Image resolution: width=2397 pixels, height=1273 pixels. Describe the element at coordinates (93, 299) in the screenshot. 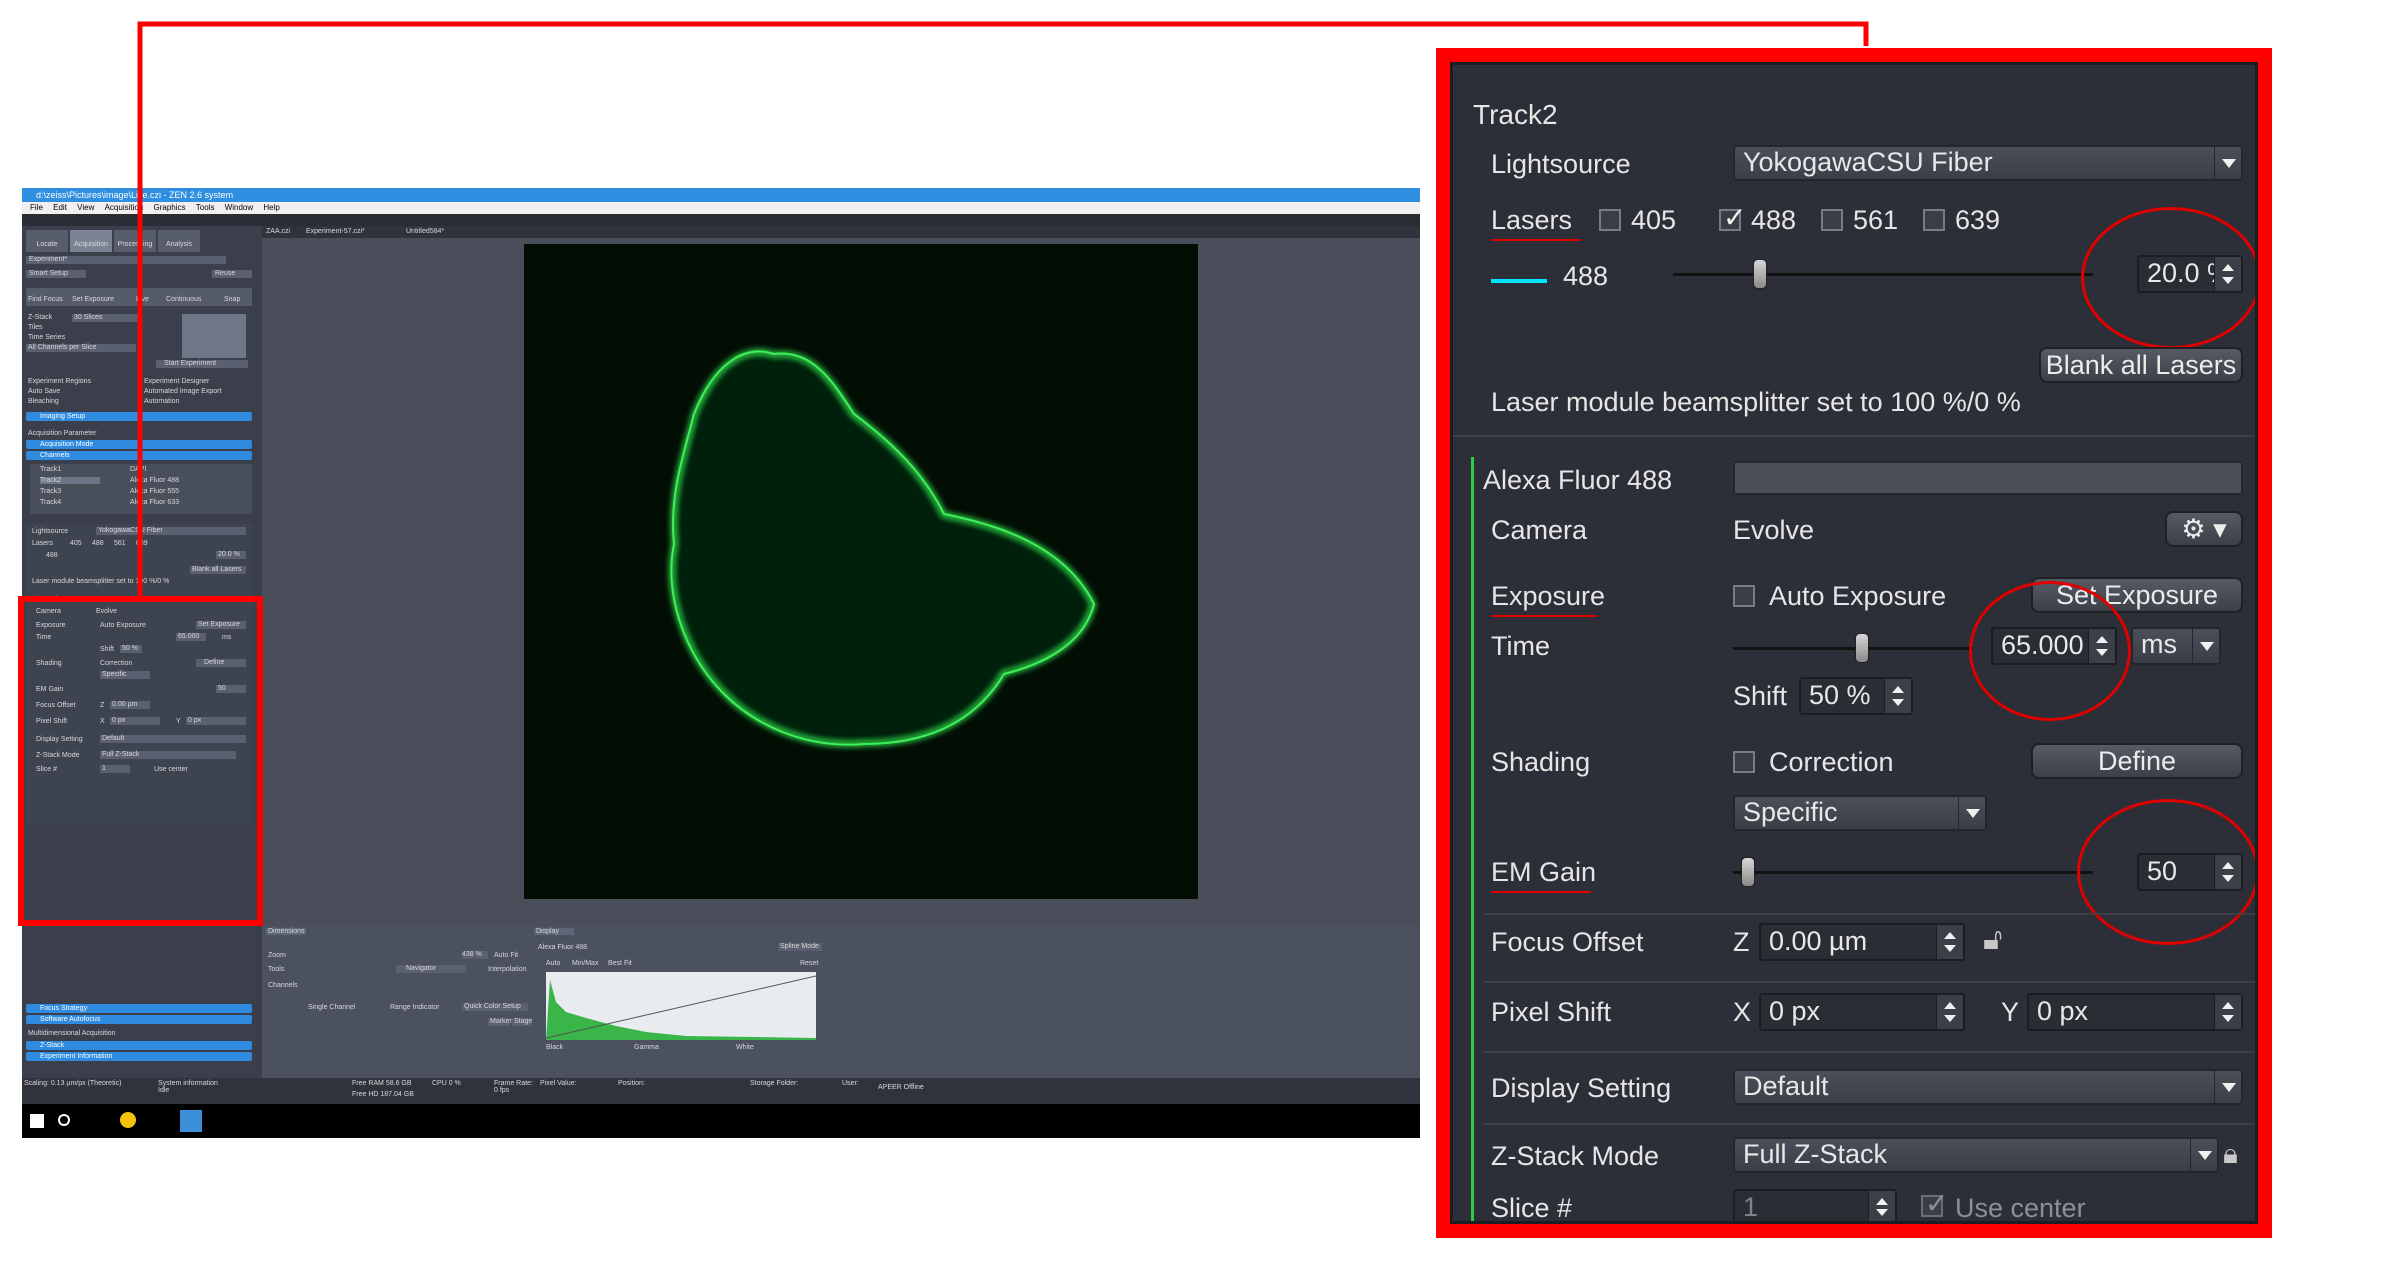

I see `set-exposure-button: Set Exposure` at that location.